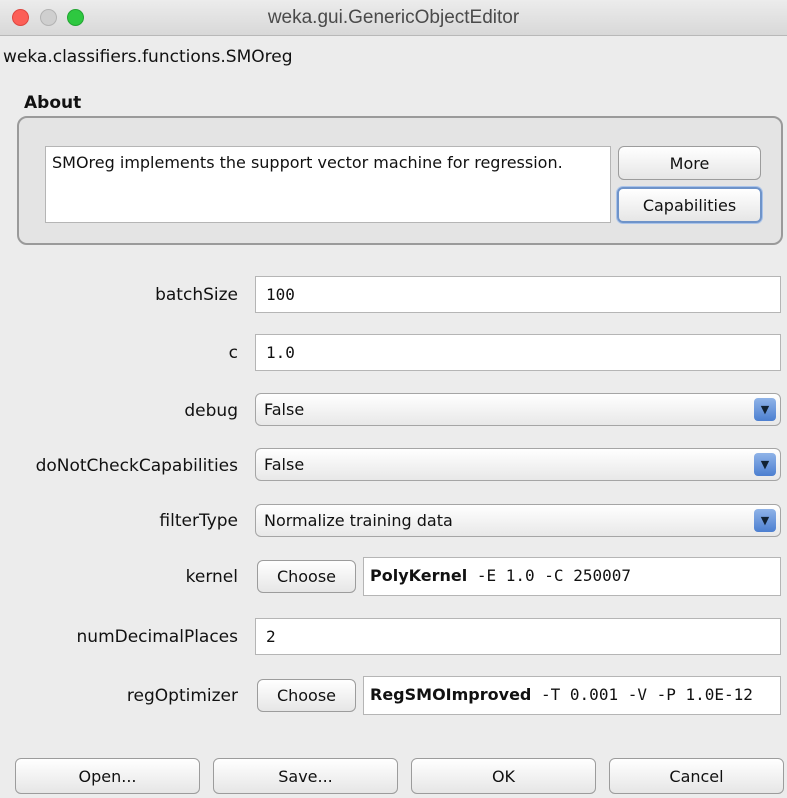 This screenshot has width=787, height=798. I want to click on c-label: c, so click(233, 353).